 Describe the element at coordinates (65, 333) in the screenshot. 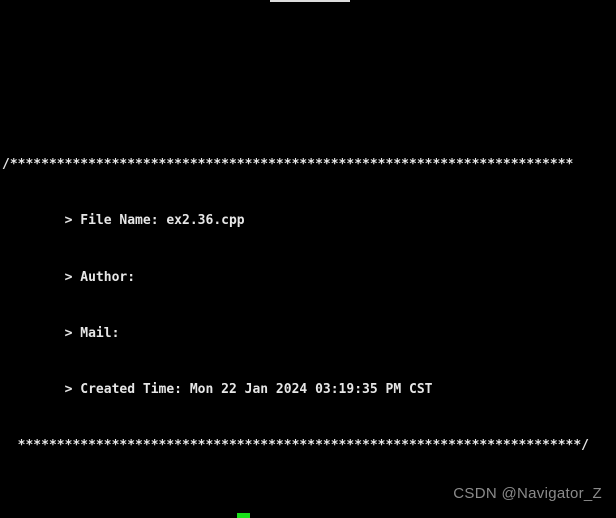

I see `comment-line-mail: > Mail:` at that location.